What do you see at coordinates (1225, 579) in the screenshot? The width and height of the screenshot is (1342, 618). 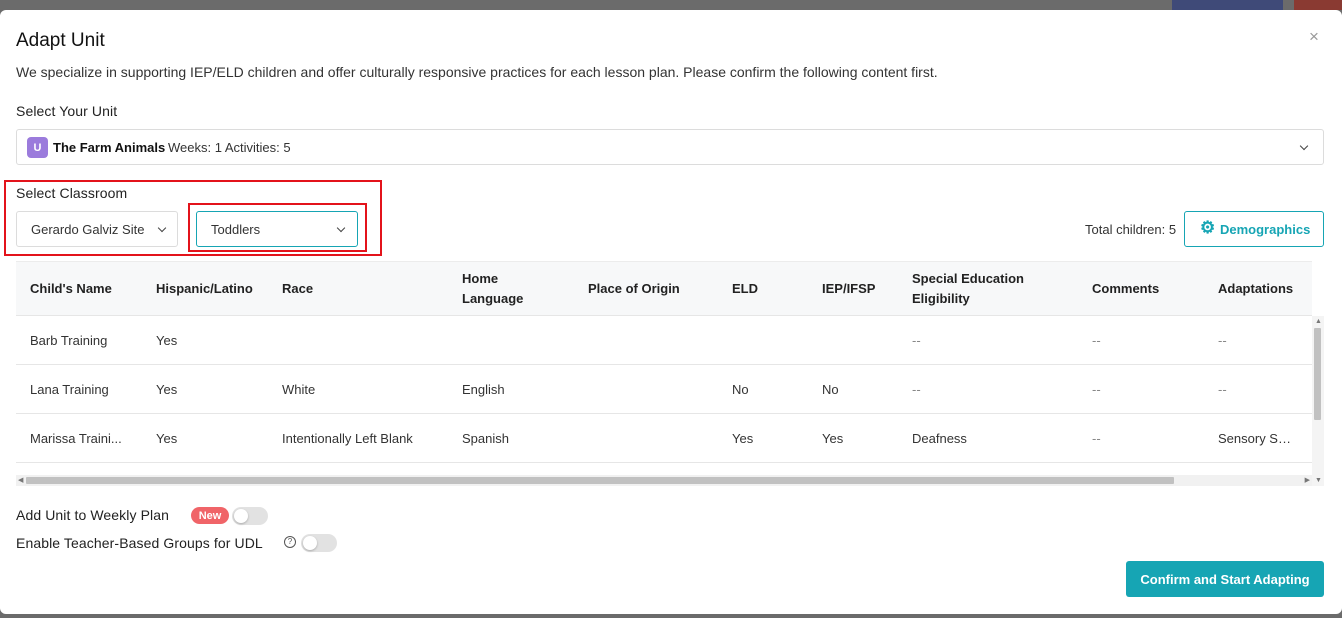 I see `confirm-and-start-adapting-button: Confirm and Start Adapting` at bounding box center [1225, 579].